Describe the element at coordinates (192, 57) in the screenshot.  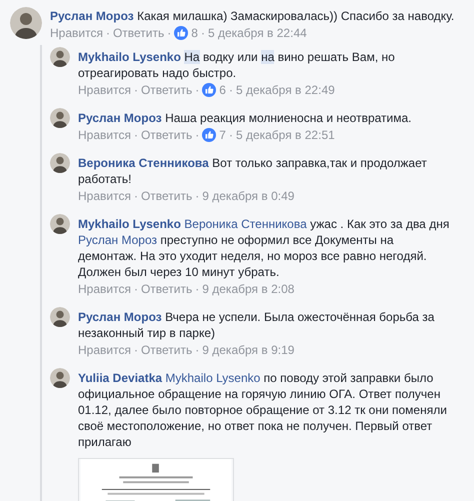
I see `highlighted-word: На` at that location.